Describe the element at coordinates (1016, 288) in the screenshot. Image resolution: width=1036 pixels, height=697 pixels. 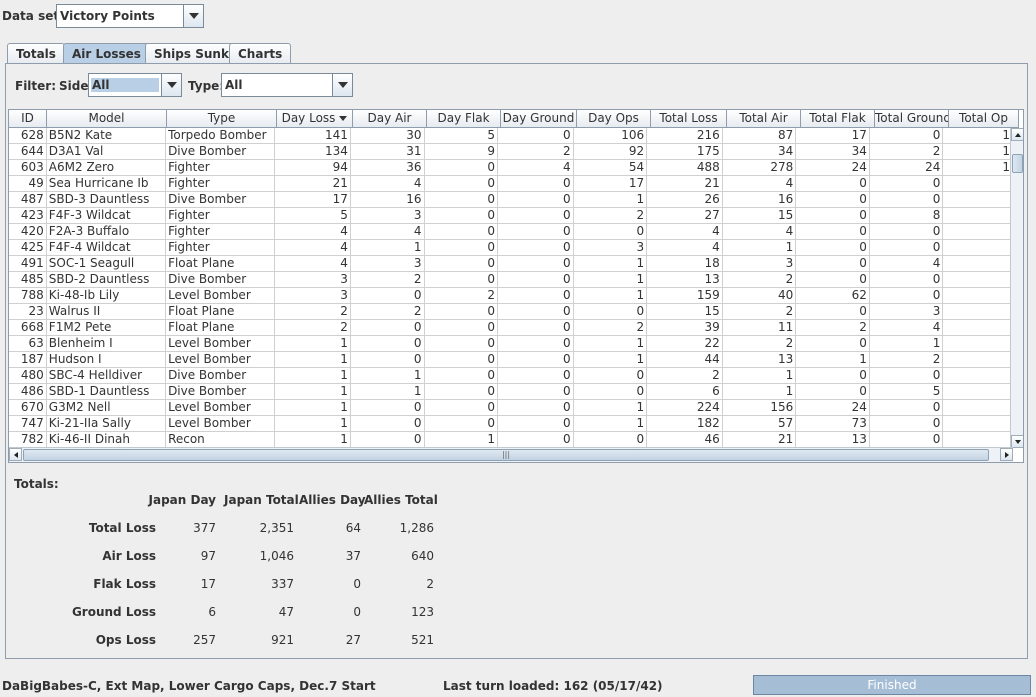
I see `vertical-scrollbar` at that location.